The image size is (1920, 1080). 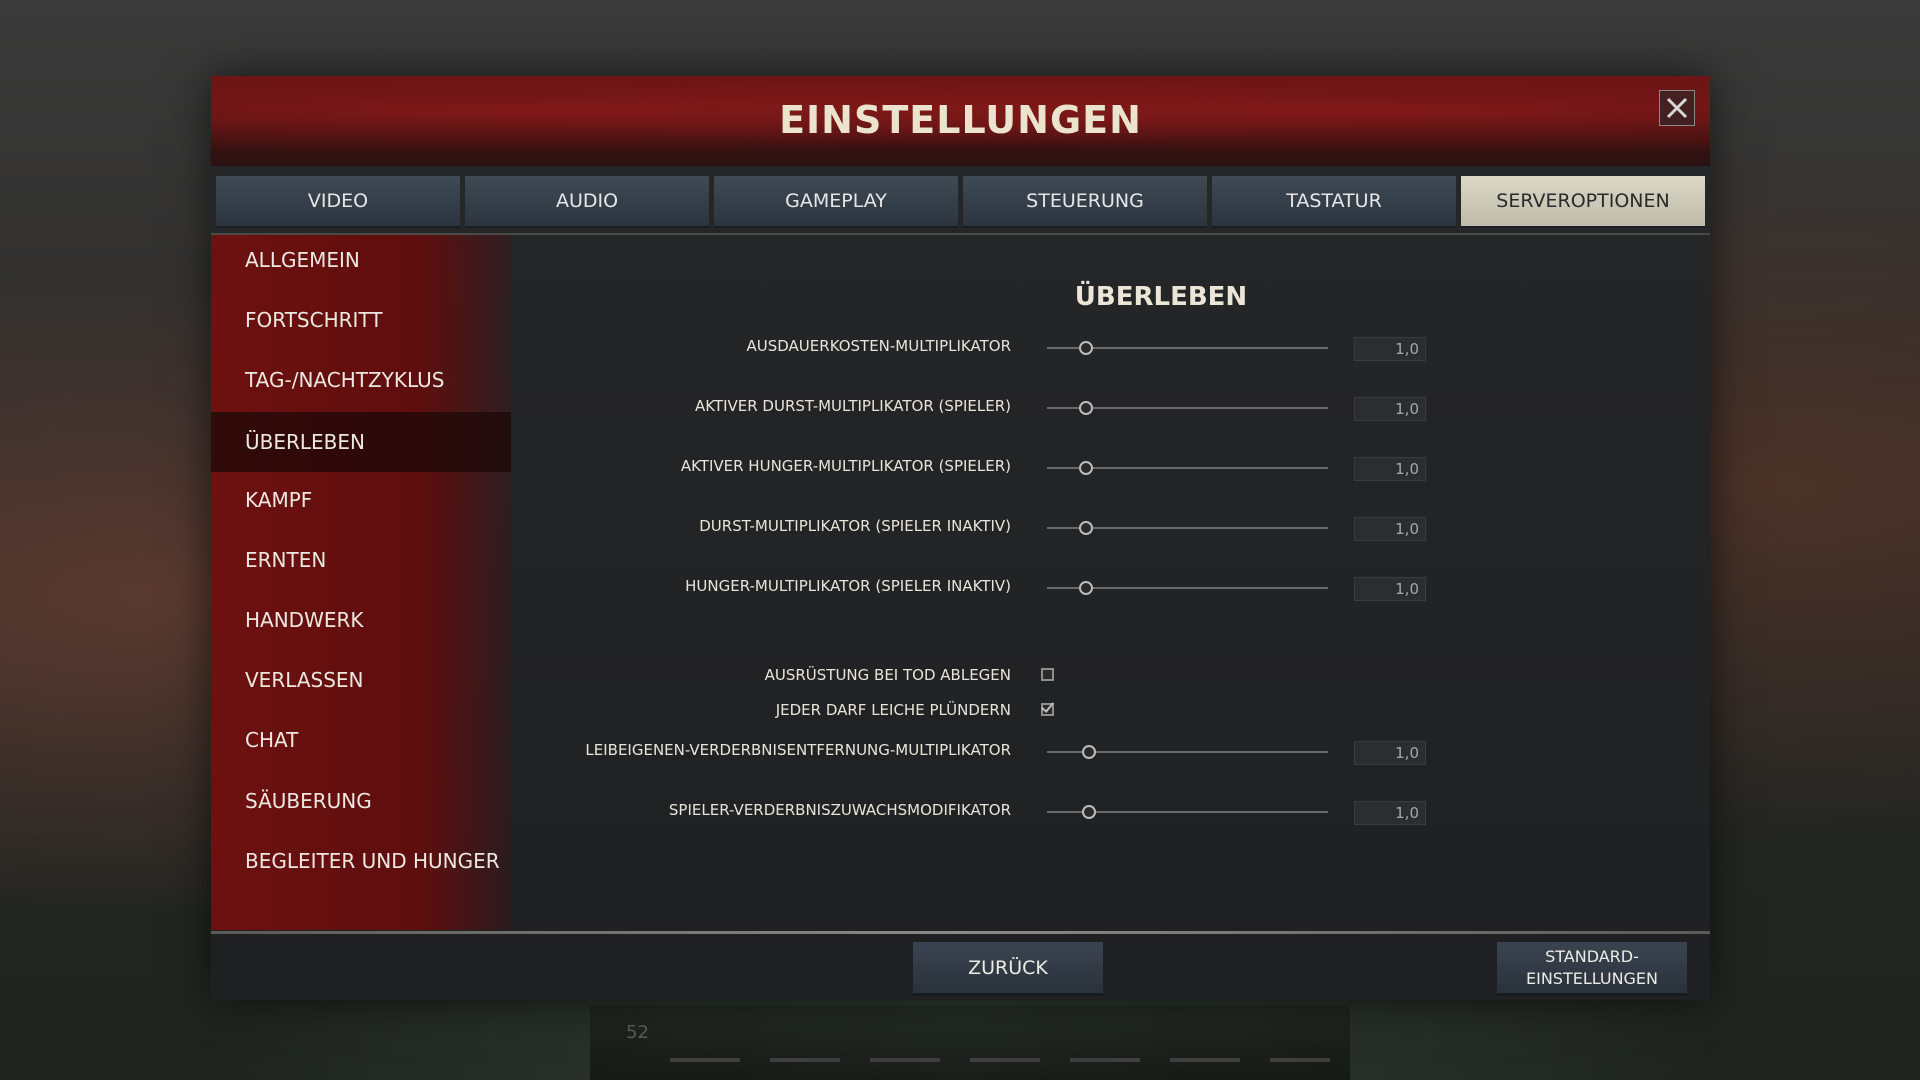 I want to click on setting-label: AUSDAUERKOSTEN-MULTIPLIKATOR, so click(x=879, y=346).